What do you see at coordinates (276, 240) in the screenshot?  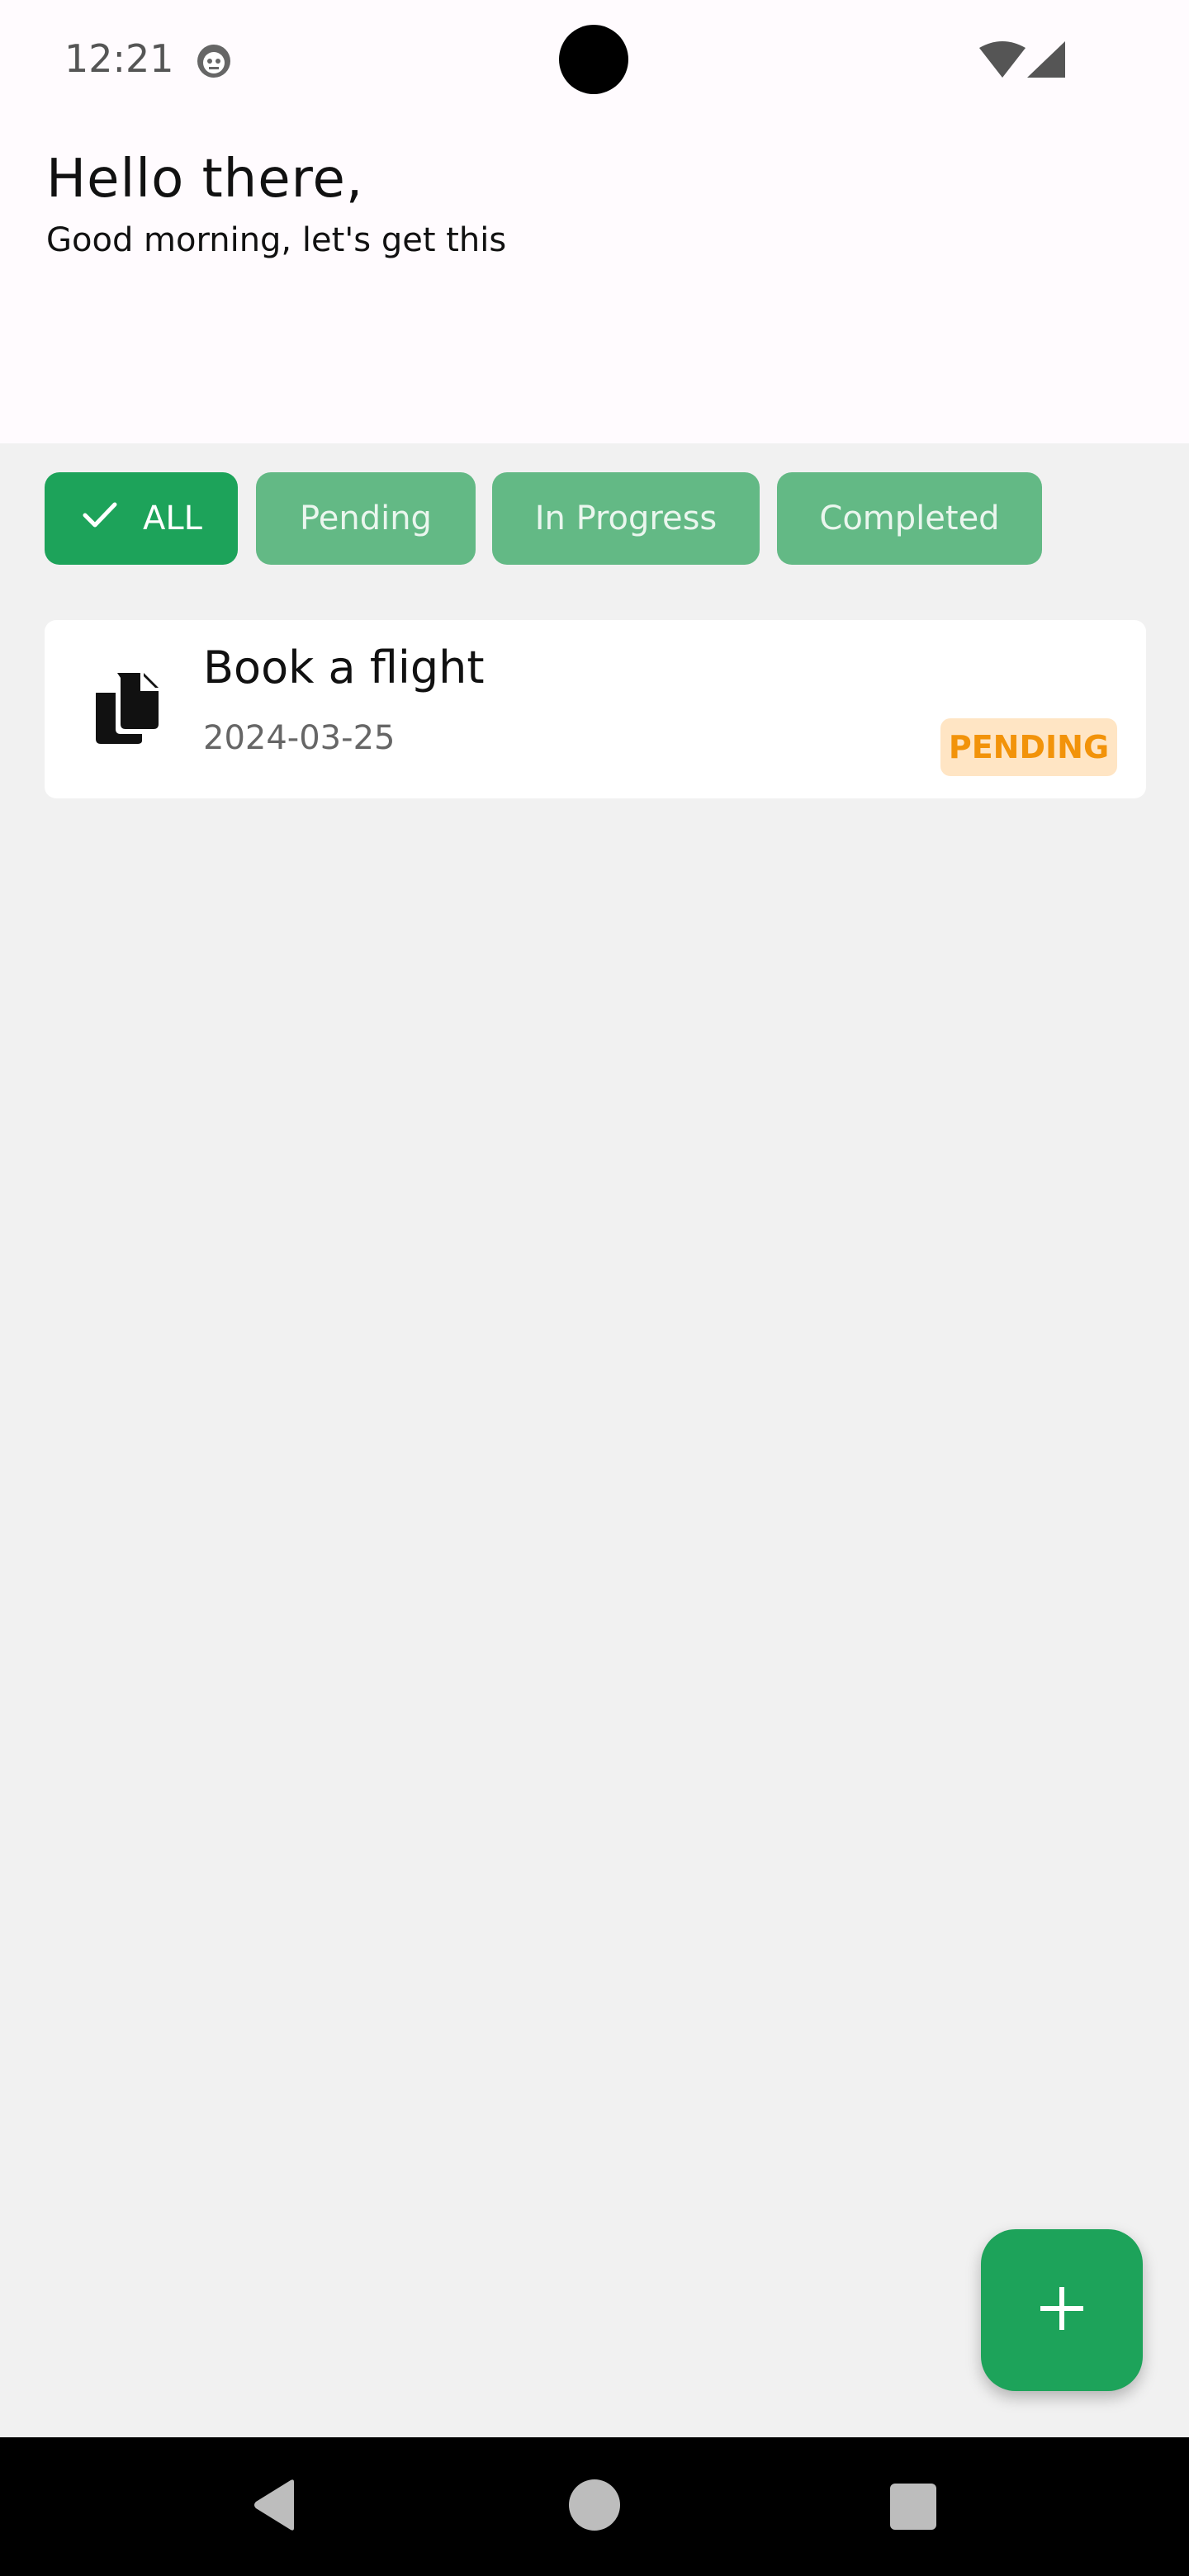 I see `greeting-subtitle: Good morning, let's get this` at bounding box center [276, 240].